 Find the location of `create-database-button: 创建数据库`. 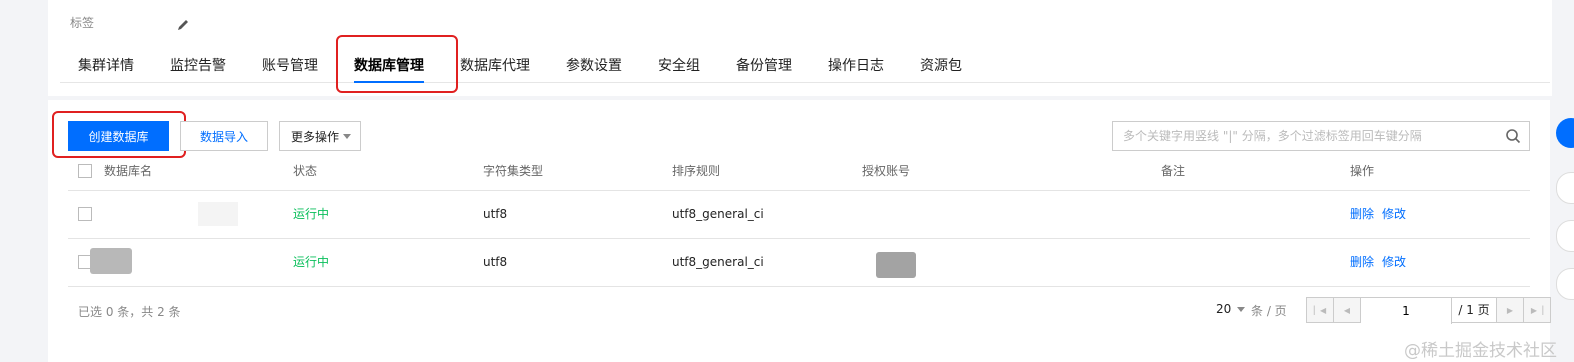

create-database-button: 创建数据库 is located at coordinates (118, 136).